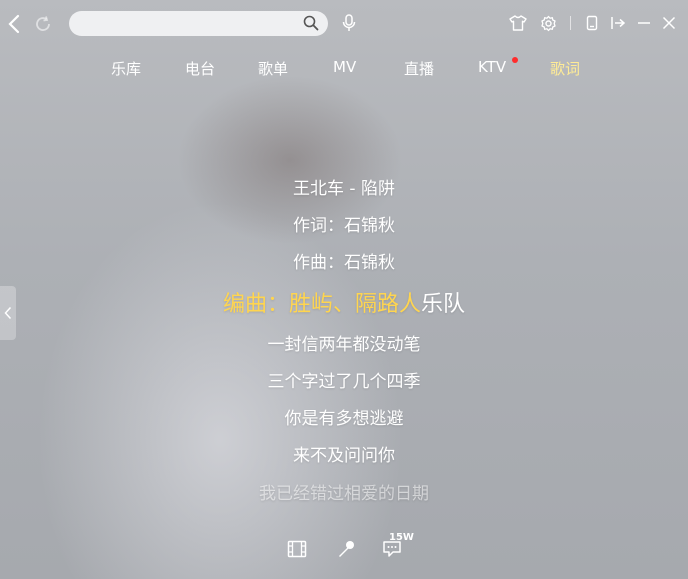  I want to click on lyric-line: 你是有多想逃避, so click(344, 416).